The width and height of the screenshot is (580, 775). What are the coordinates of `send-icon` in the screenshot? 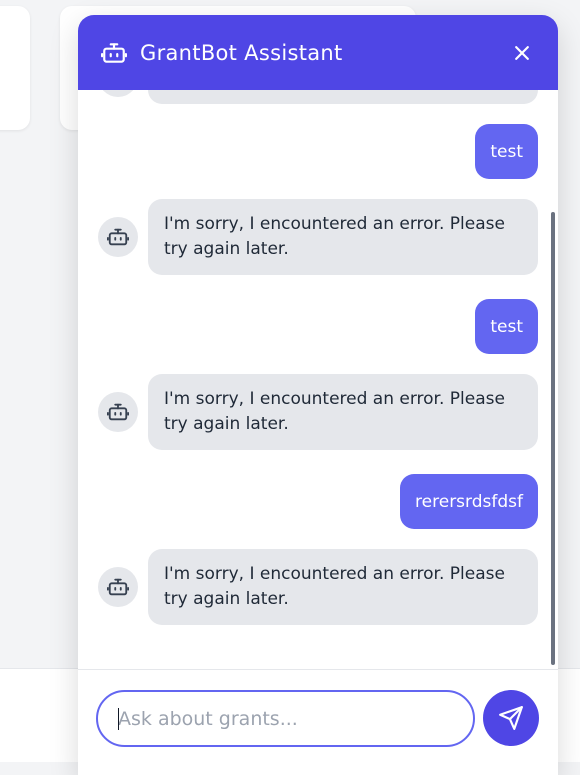 It's located at (511, 718).